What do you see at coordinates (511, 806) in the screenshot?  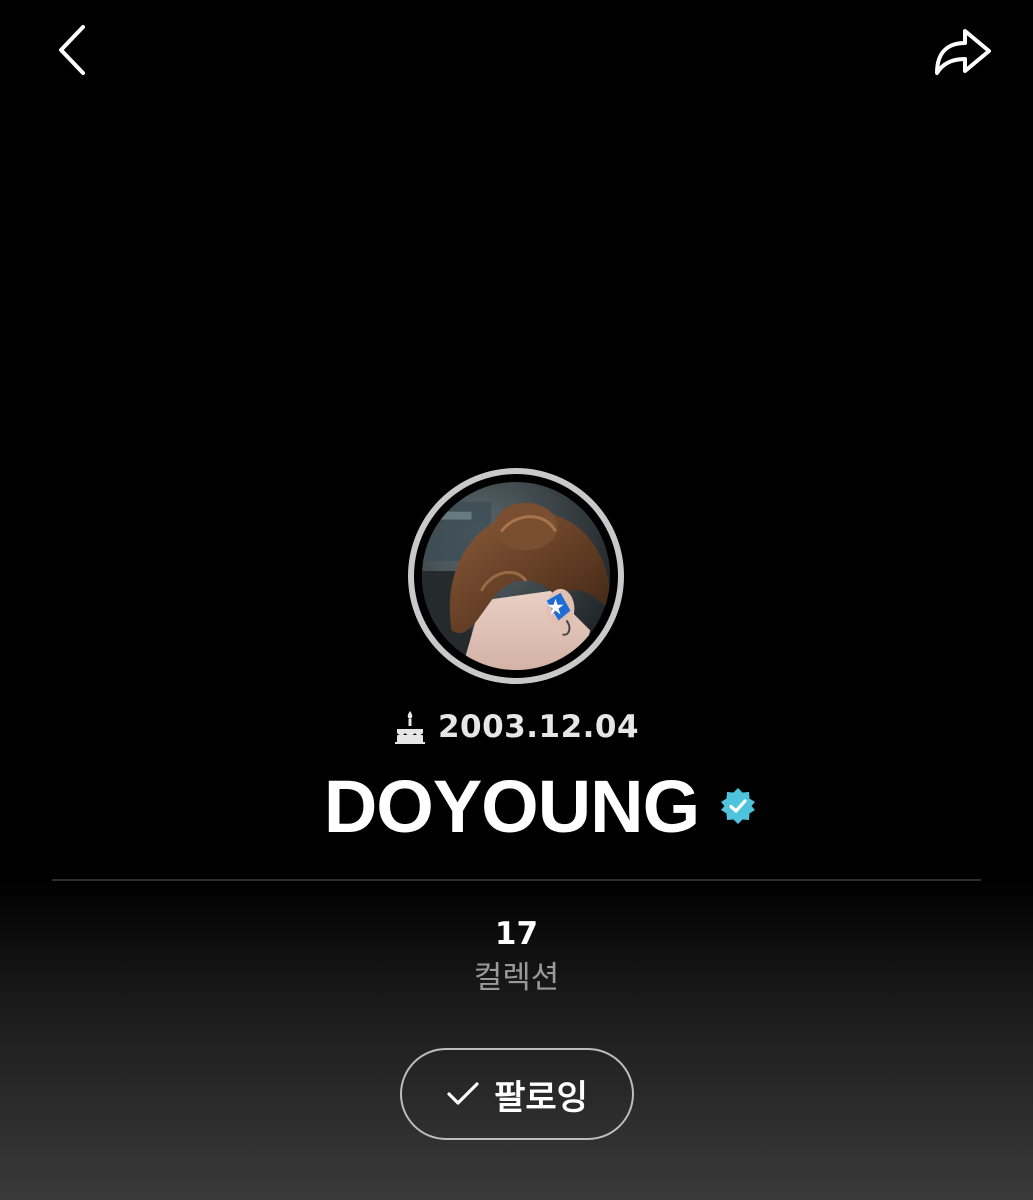 I see `artist-name: DOYOUNG` at bounding box center [511, 806].